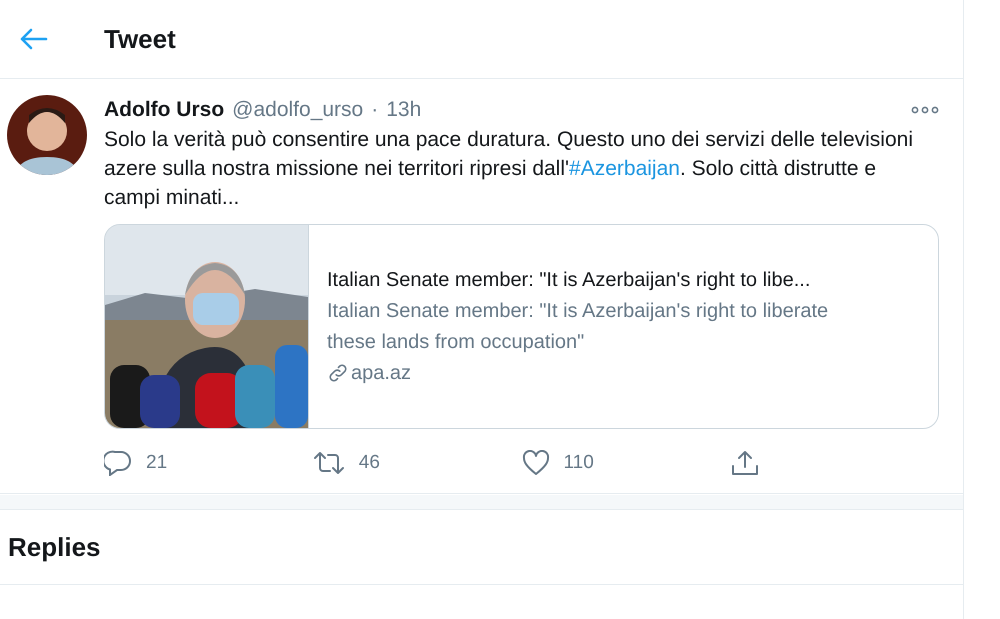 Image resolution: width=1000 pixels, height=619 pixels. I want to click on action-count: 21, so click(157, 463).